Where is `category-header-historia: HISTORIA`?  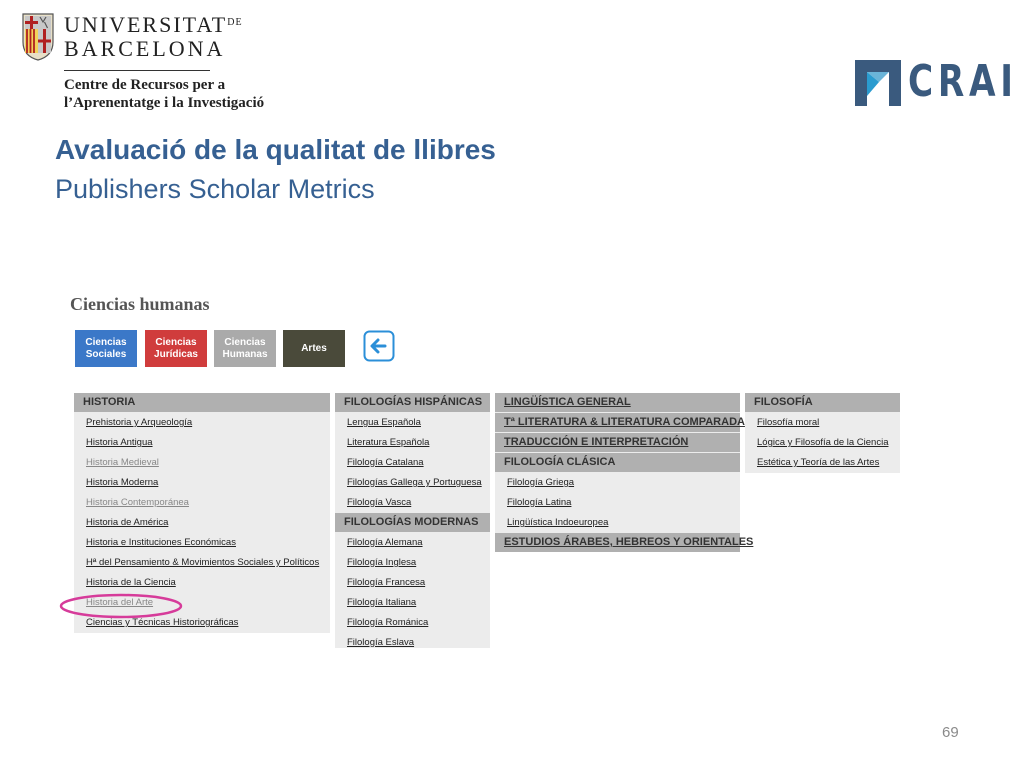 category-header-historia: HISTORIA is located at coordinates (202, 402).